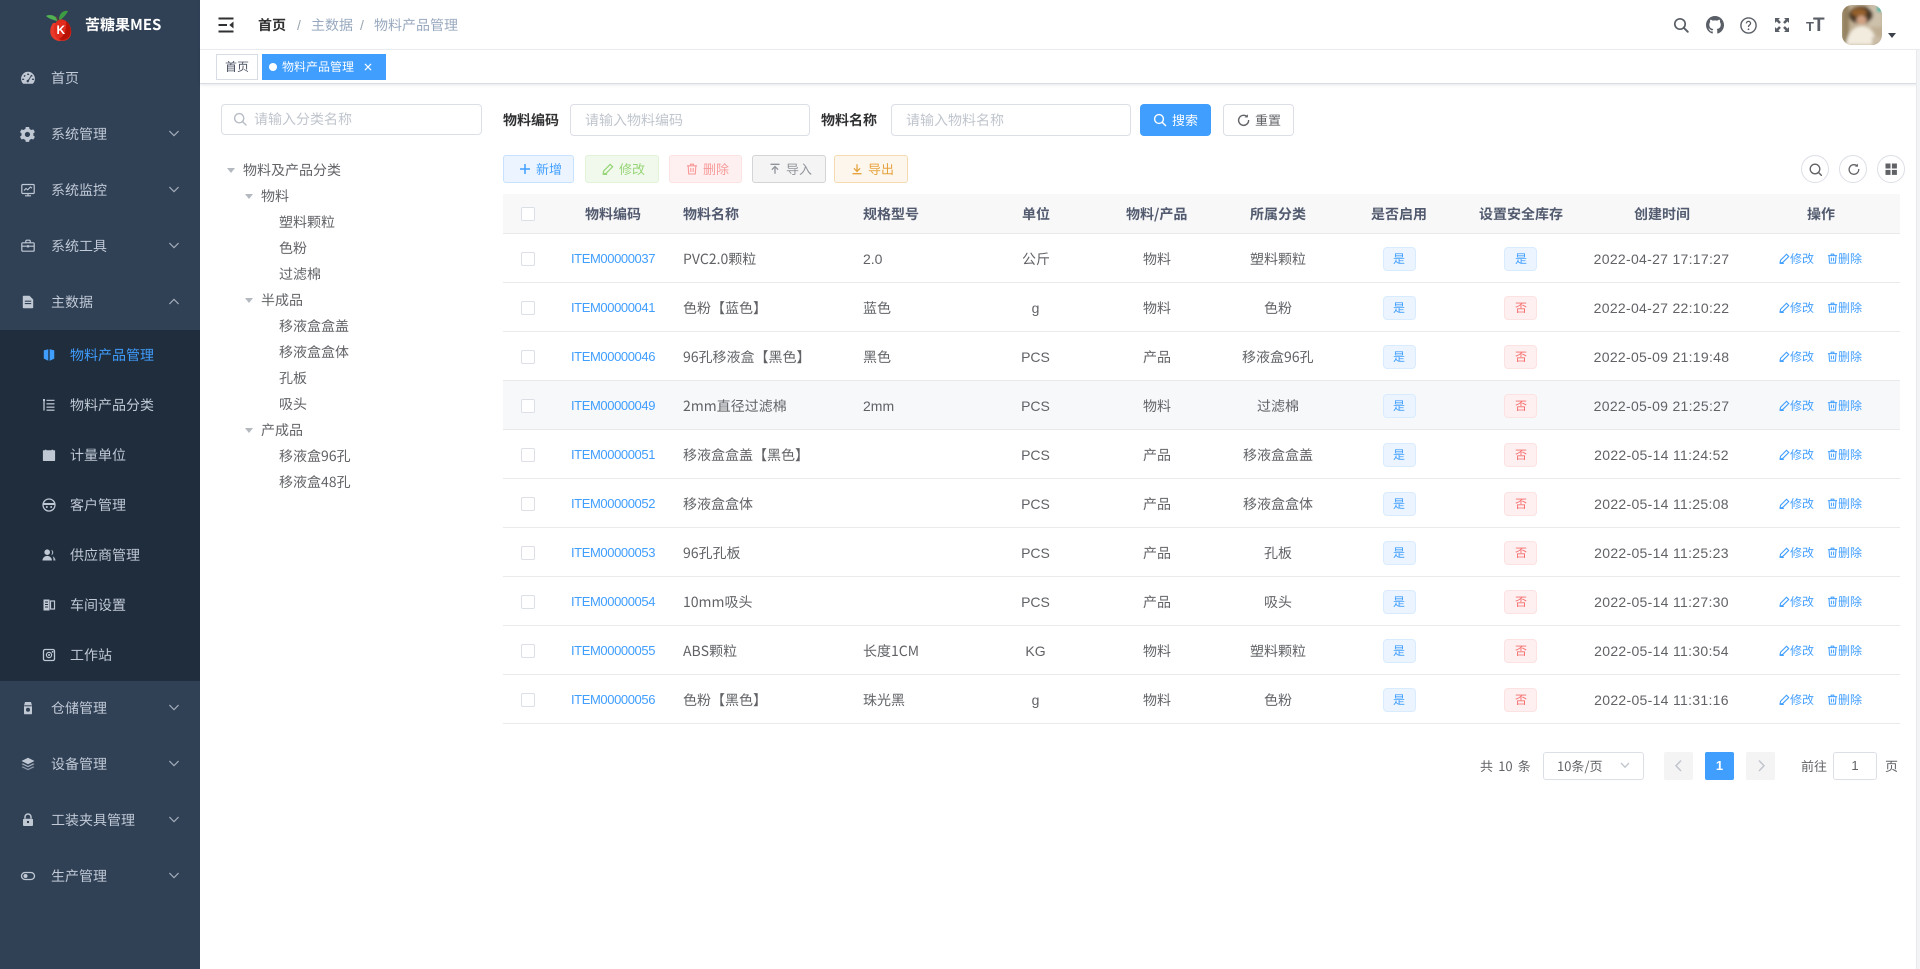 Image resolution: width=1920 pixels, height=969 pixels. Describe the element at coordinates (61, 30) in the screenshot. I see `svg-text: K` at that location.